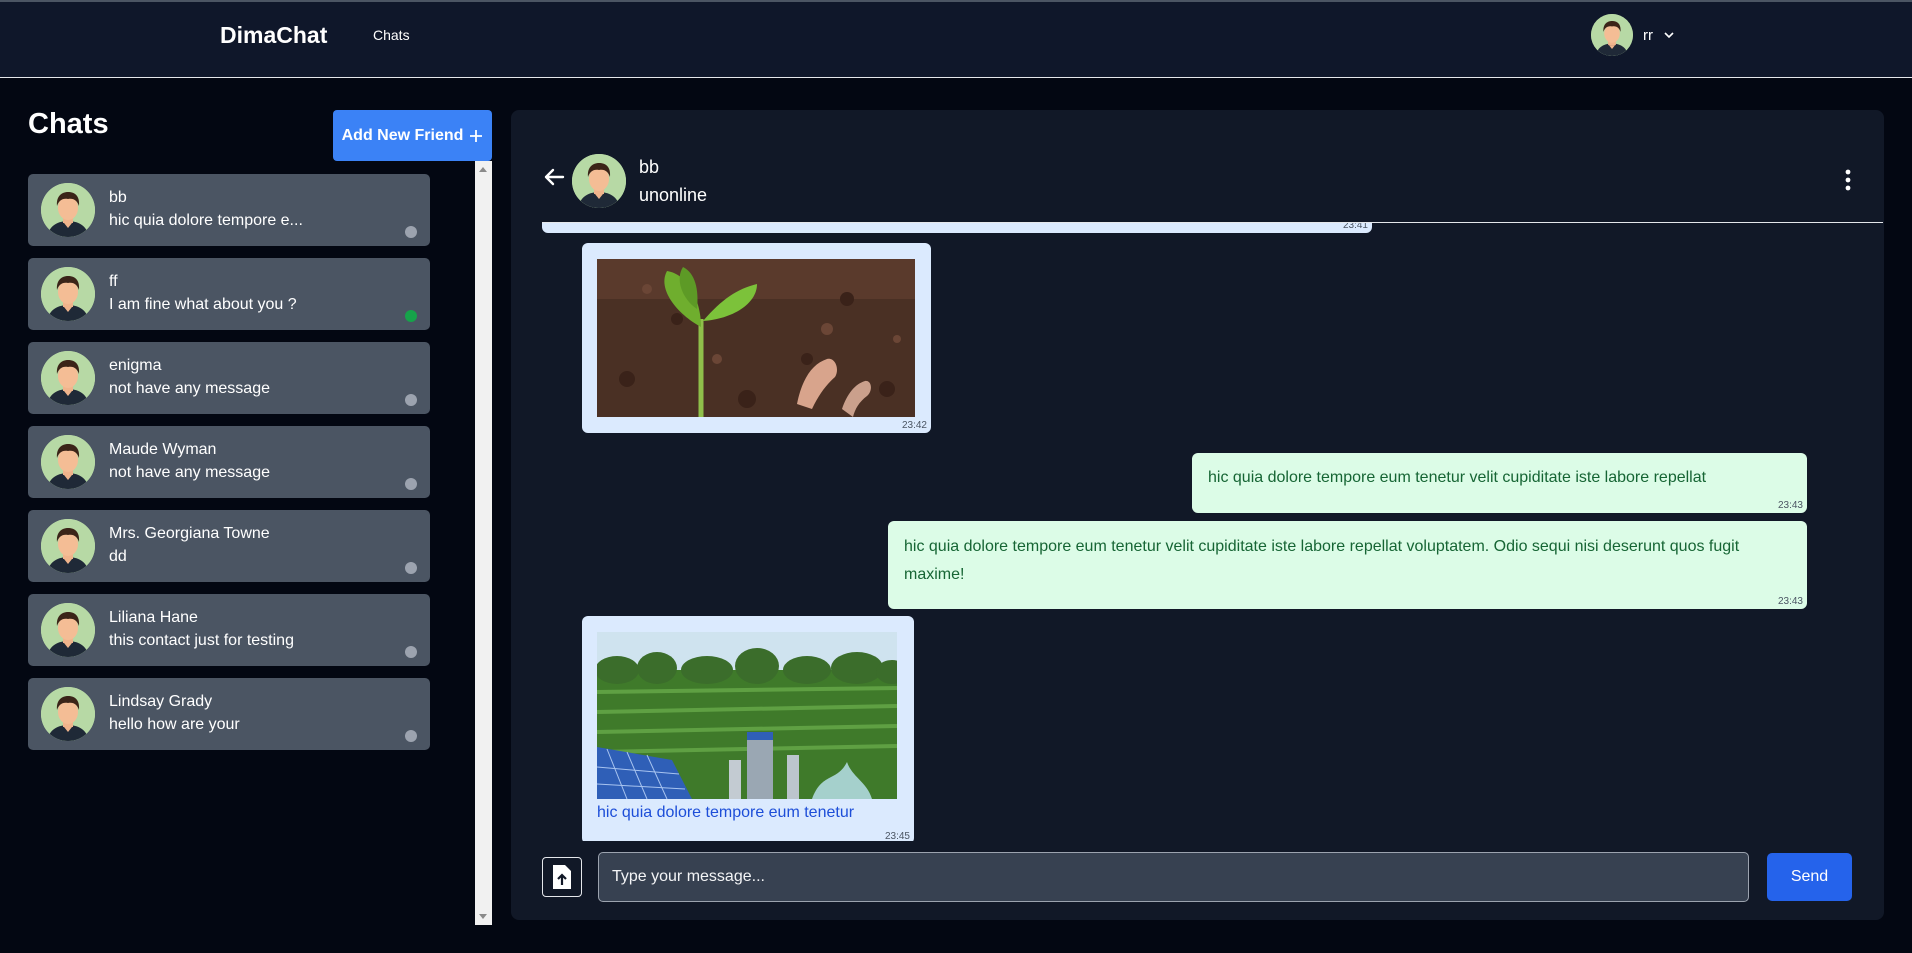 This screenshot has width=1912, height=953. Describe the element at coordinates (402, 135) in the screenshot. I see `add-friend-label: Add New Friend` at that location.